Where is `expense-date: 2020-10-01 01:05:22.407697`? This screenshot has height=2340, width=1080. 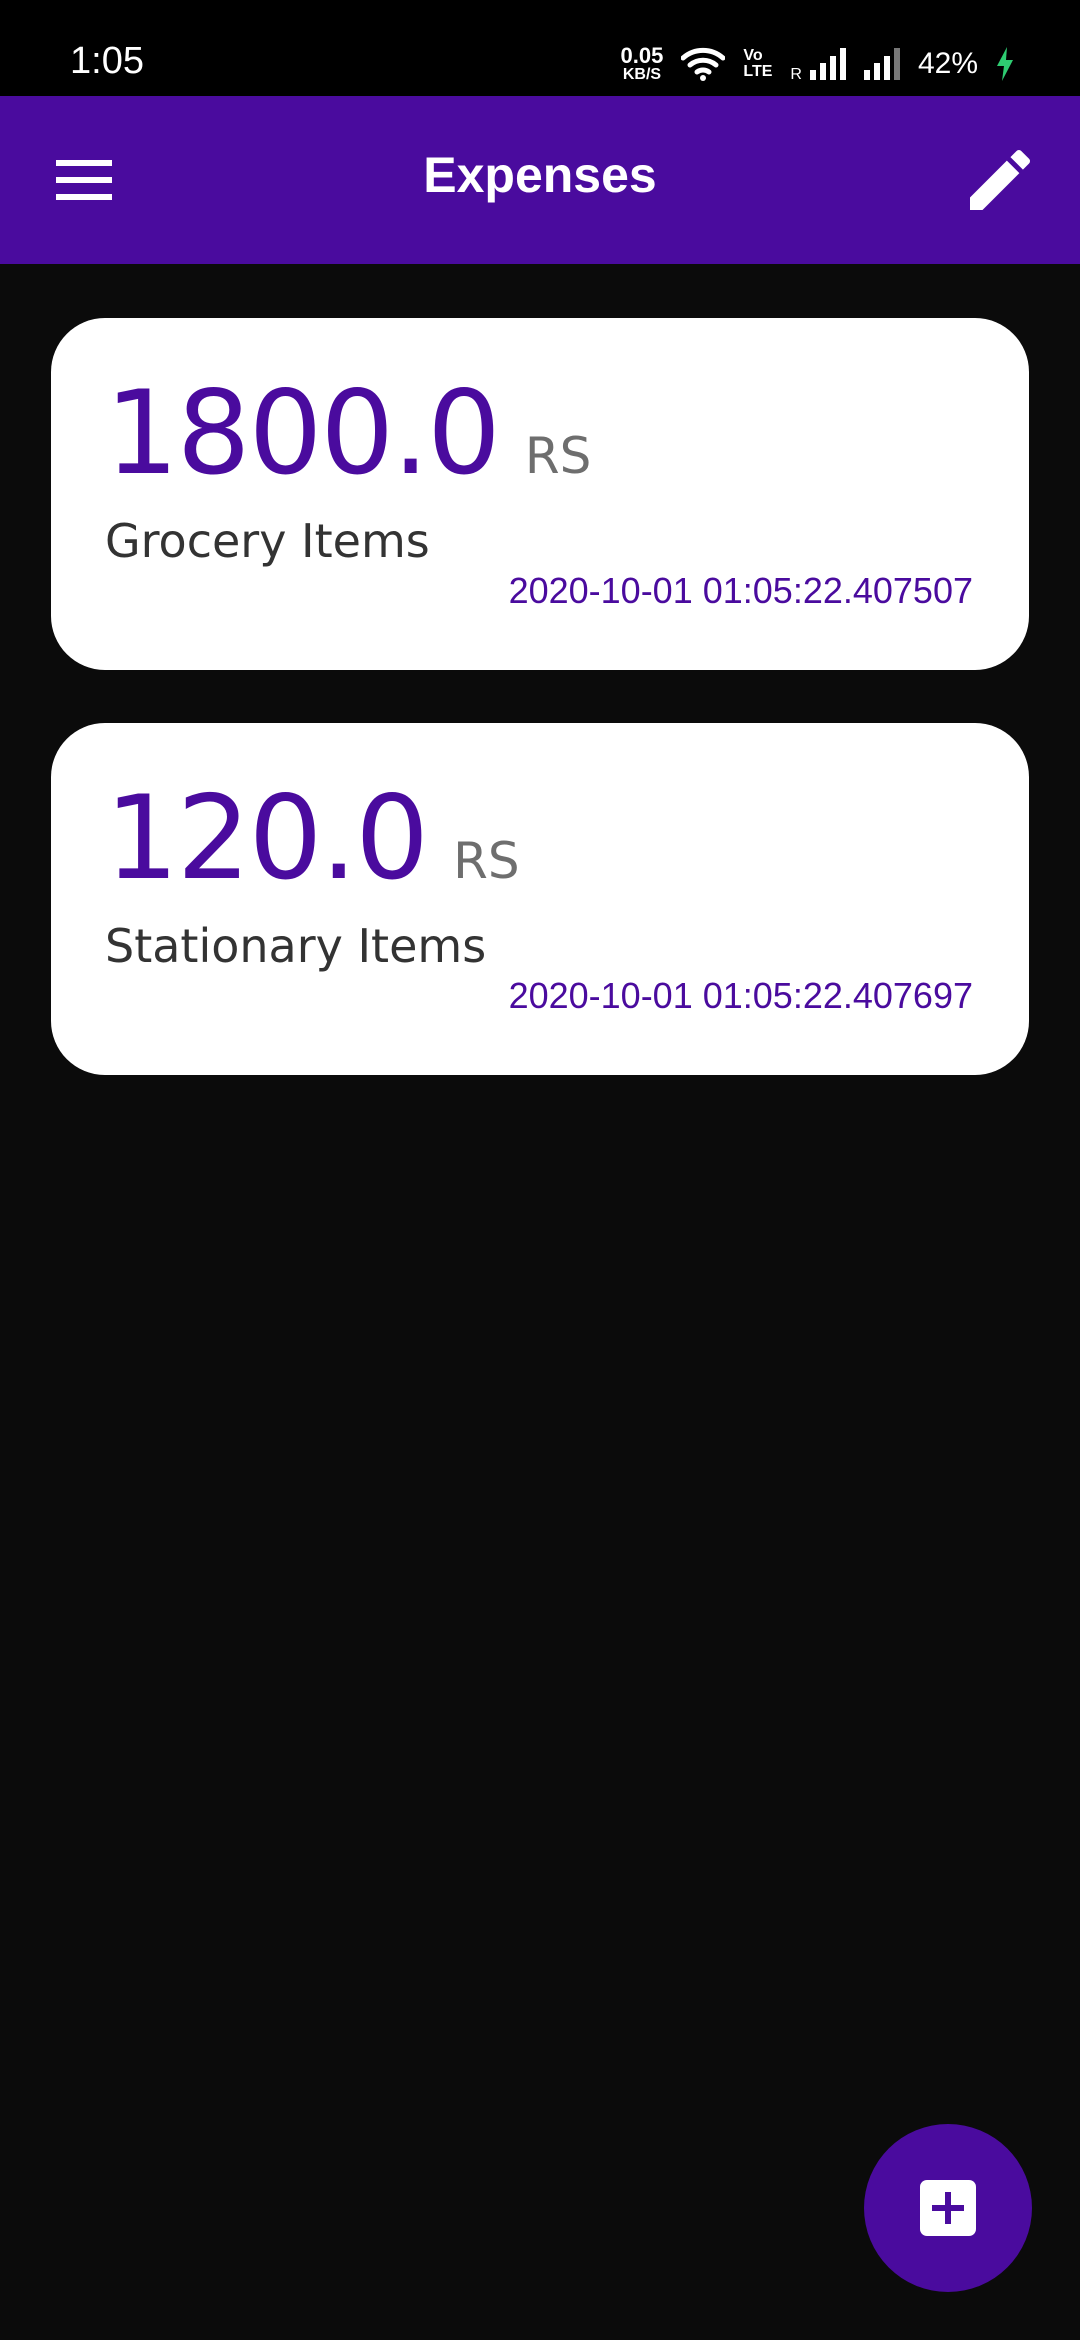 expense-date: 2020-10-01 01:05:22.407697 is located at coordinates (740, 995).